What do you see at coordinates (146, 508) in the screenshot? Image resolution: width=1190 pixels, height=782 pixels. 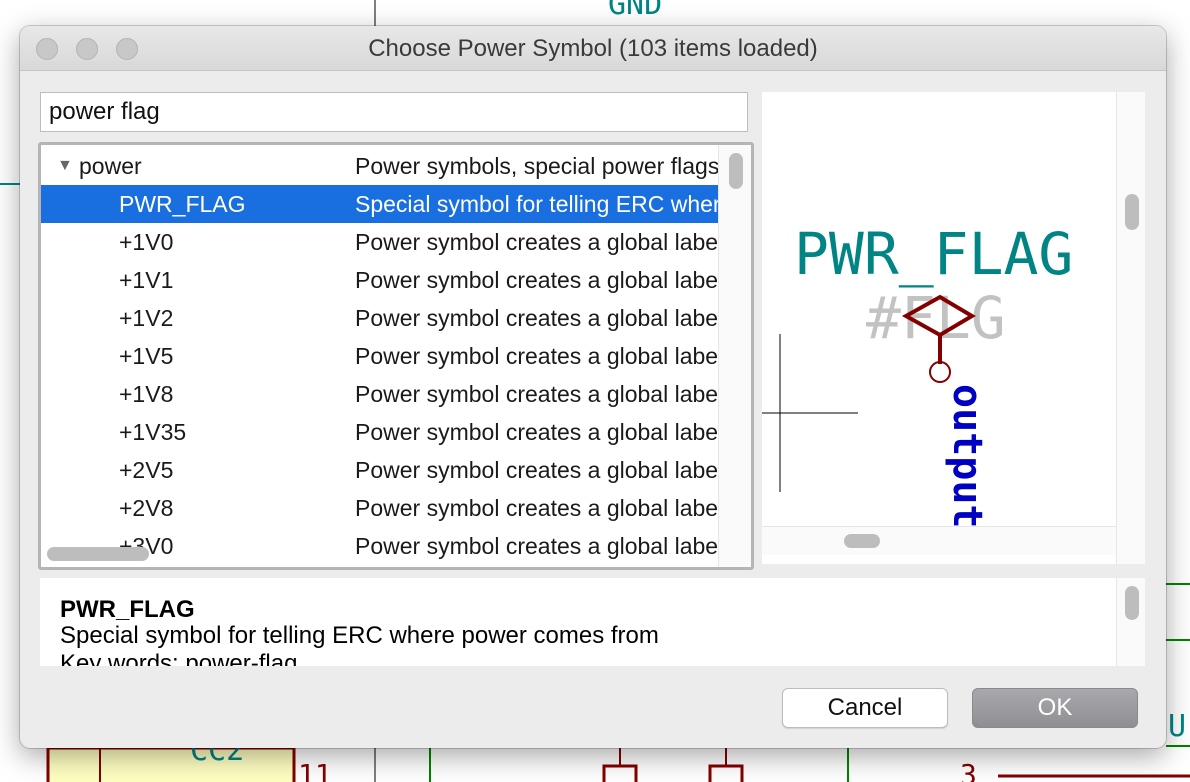 I see `symbol-name: +2V8` at bounding box center [146, 508].